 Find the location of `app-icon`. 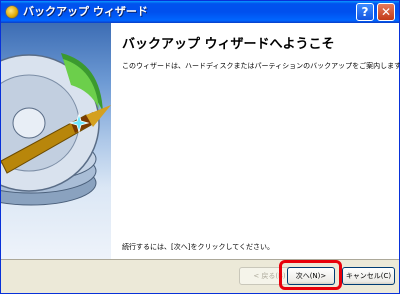

app-icon is located at coordinates (12, 12).